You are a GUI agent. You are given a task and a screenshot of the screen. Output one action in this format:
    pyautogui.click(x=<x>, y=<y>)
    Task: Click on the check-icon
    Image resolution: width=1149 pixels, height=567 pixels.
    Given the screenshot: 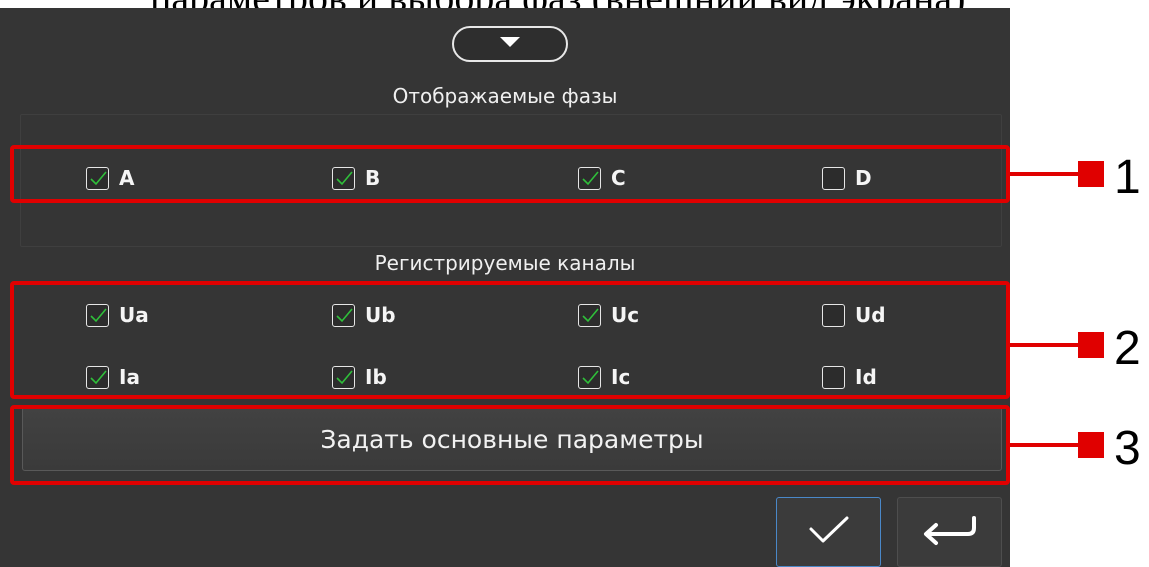 What is the action you would take?
    pyautogui.click(x=829, y=532)
    